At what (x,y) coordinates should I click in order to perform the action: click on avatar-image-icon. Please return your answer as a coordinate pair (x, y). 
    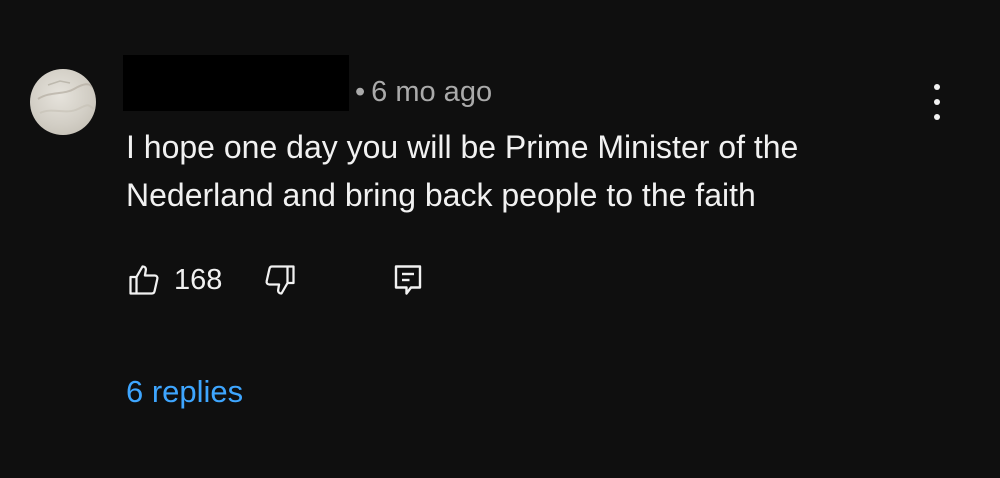
    Looking at the image, I should click on (66, 97).